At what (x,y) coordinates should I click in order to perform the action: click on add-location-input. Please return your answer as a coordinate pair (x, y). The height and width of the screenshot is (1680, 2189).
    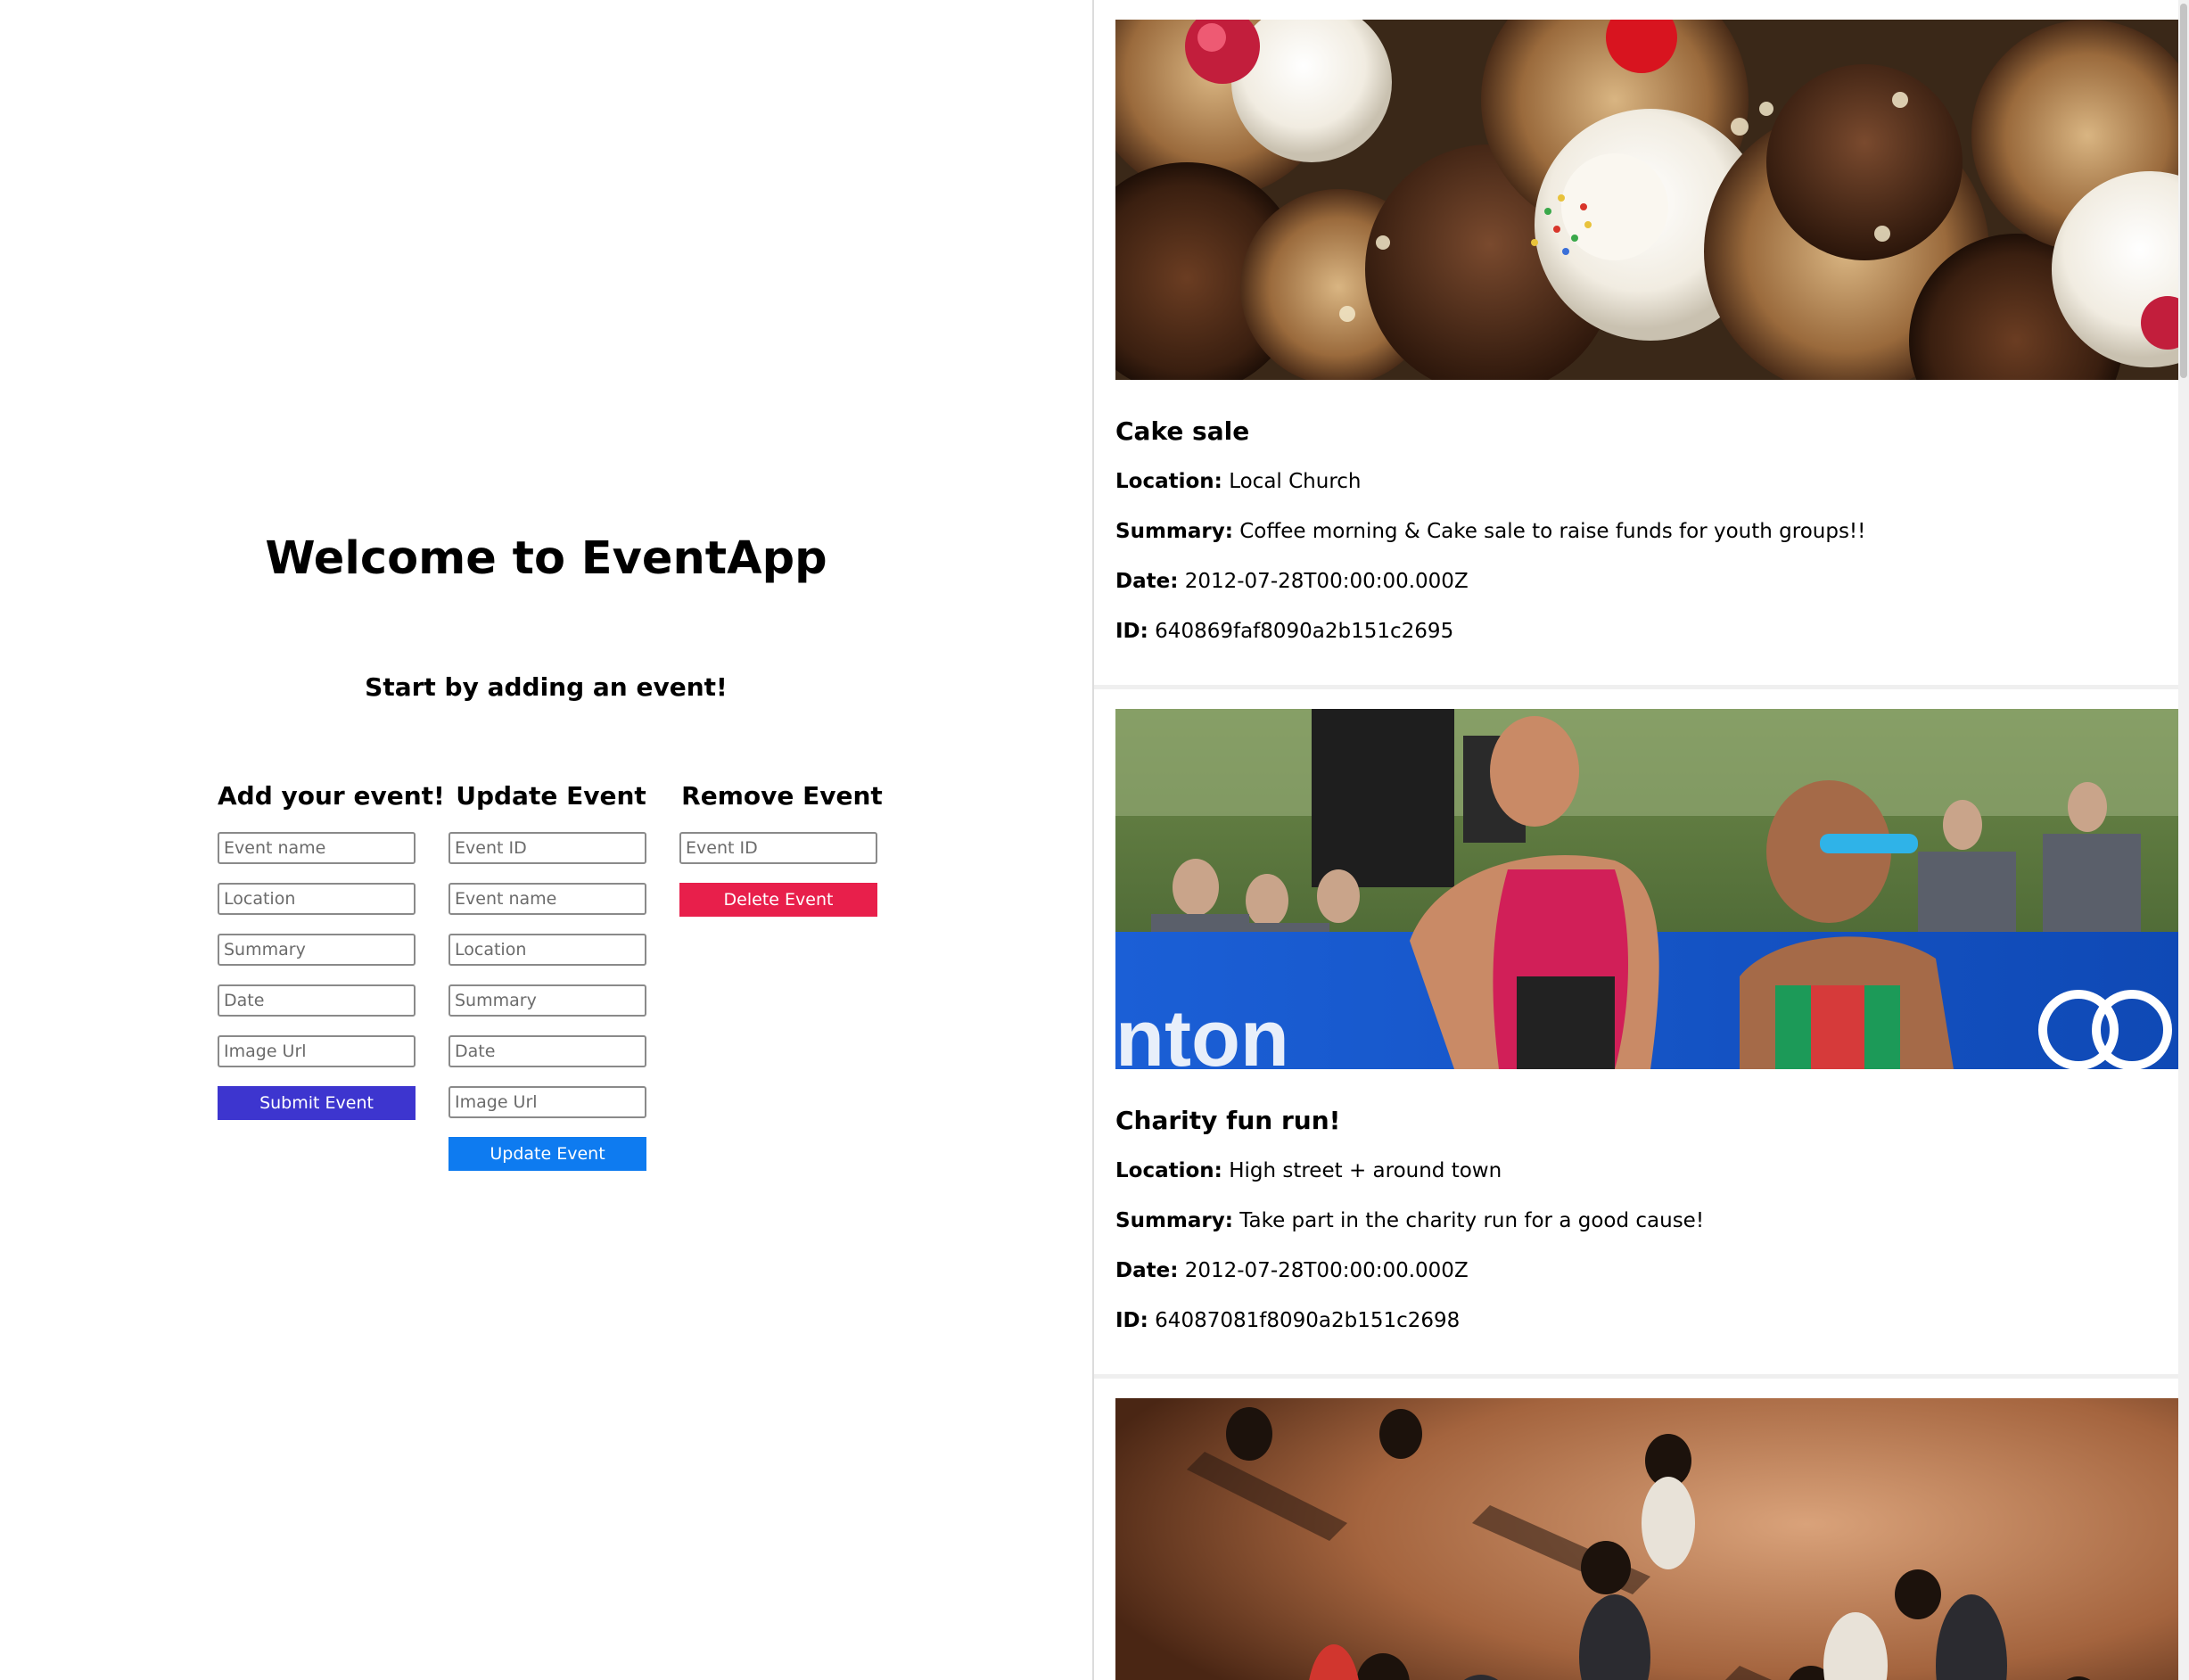
    Looking at the image, I should click on (317, 899).